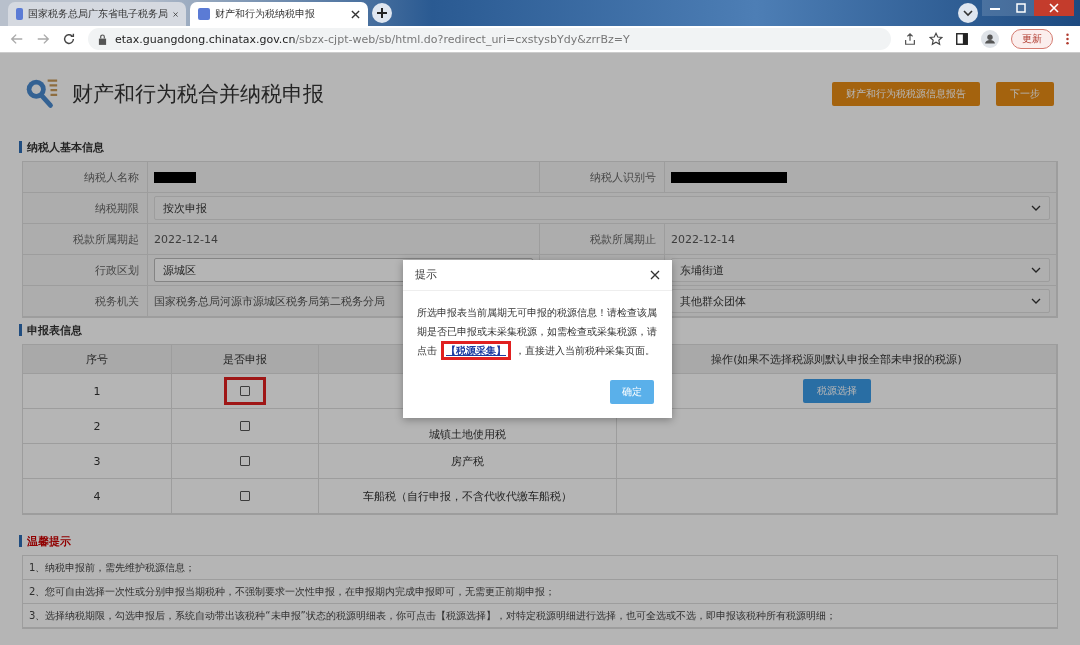 This screenshot has height=645, width=1080. I want to click on field-label: 税款所属期止, so click(623, 239).